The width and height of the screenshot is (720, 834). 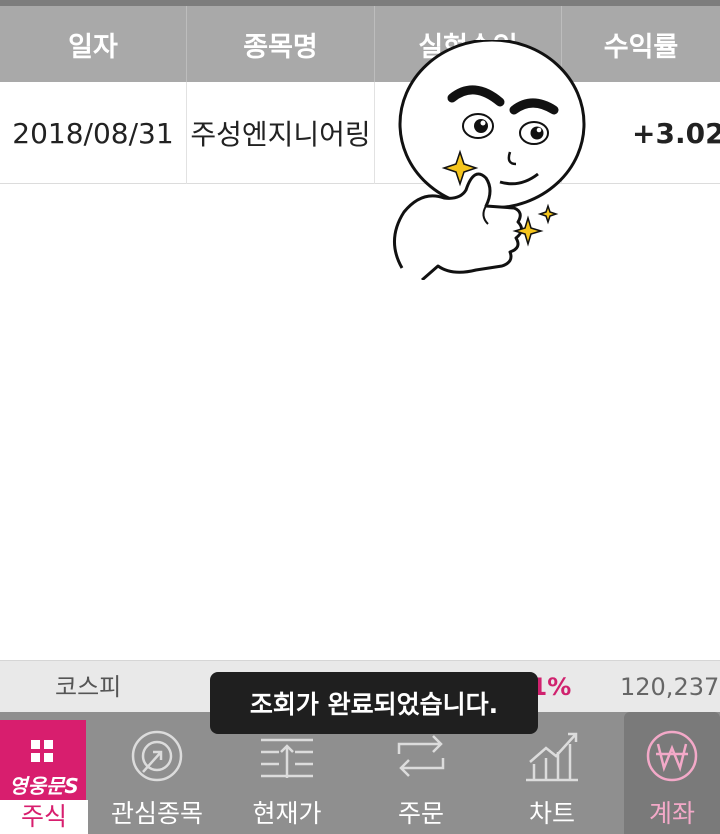 What do you see at coordinates (552, 757) in the screenshot?
I see `bar-chart-icon` at bounding box center [552, 757].